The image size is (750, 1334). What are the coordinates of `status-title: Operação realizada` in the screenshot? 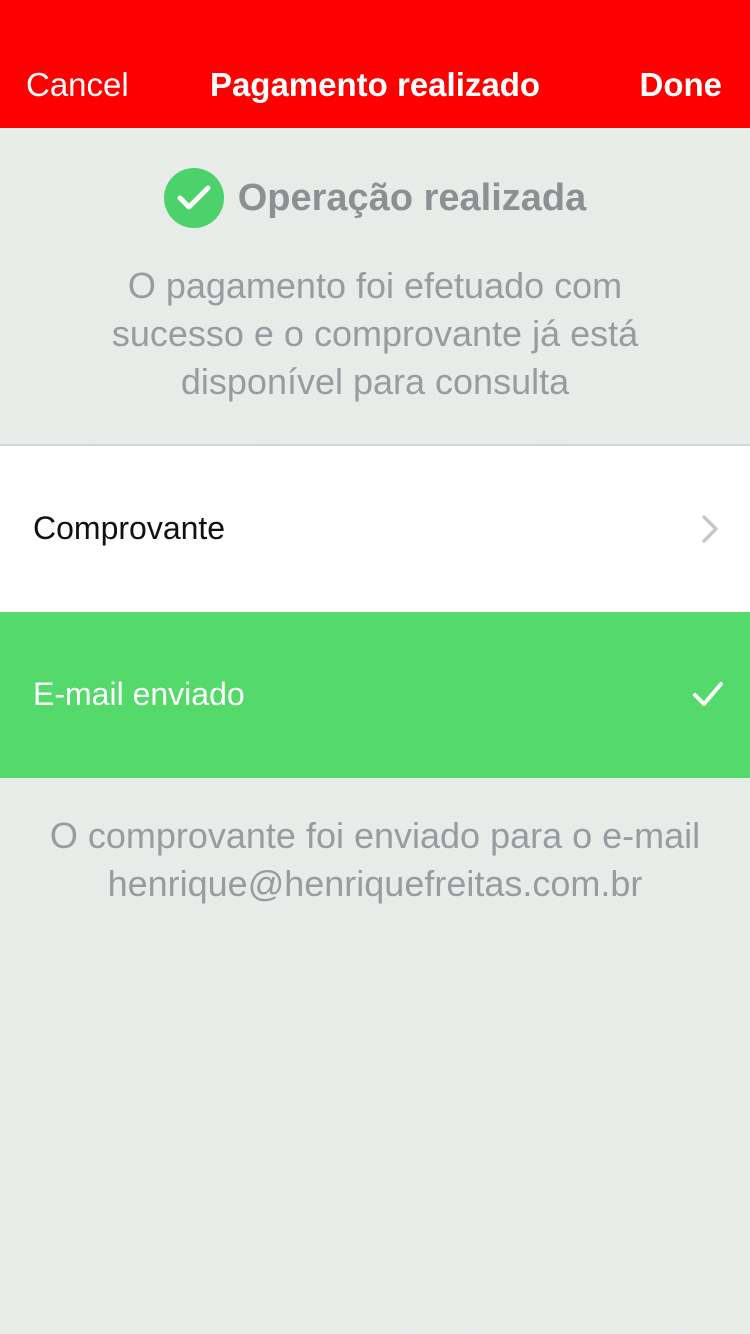 It's located at (412, 198).